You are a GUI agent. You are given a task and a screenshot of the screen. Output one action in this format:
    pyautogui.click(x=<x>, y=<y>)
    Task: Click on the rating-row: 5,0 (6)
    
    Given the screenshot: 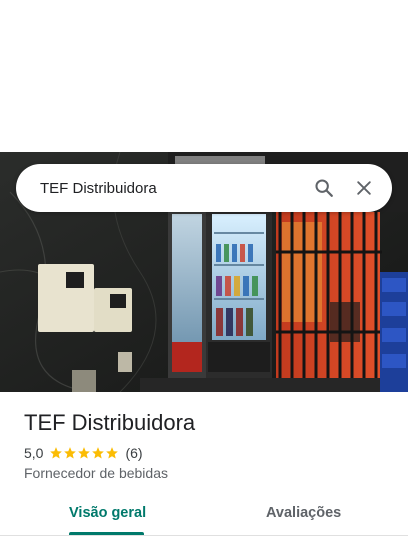 What is the action you would take?
    pyautogui.click(x=83, y=453)
    